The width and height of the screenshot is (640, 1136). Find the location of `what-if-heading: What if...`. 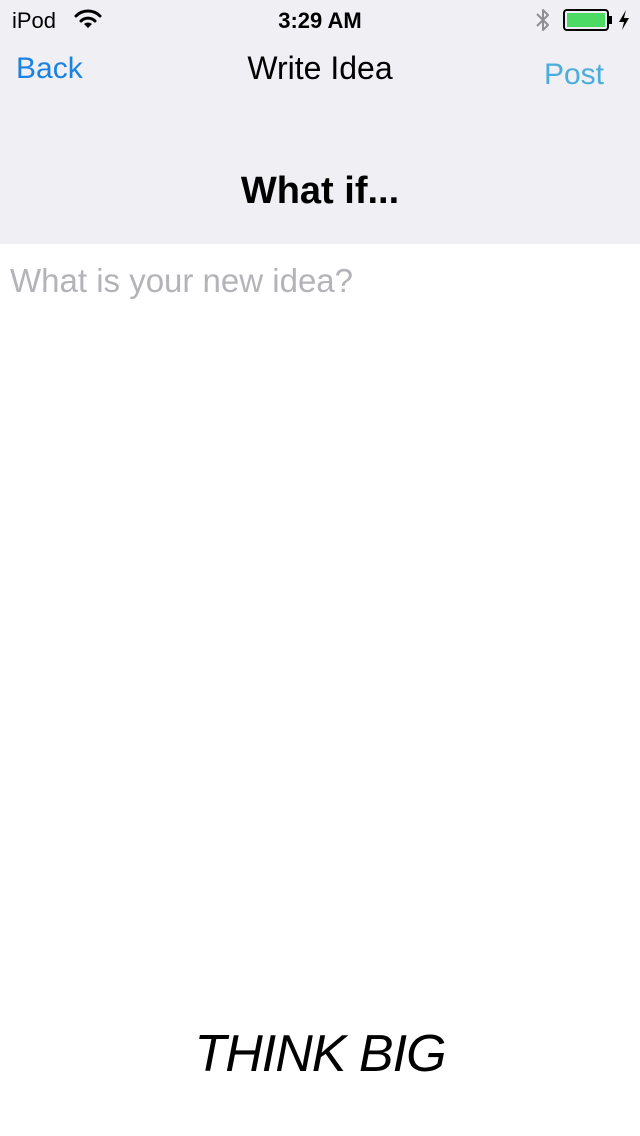

what-if-heading: What if... is located at coordinates (320, 191).